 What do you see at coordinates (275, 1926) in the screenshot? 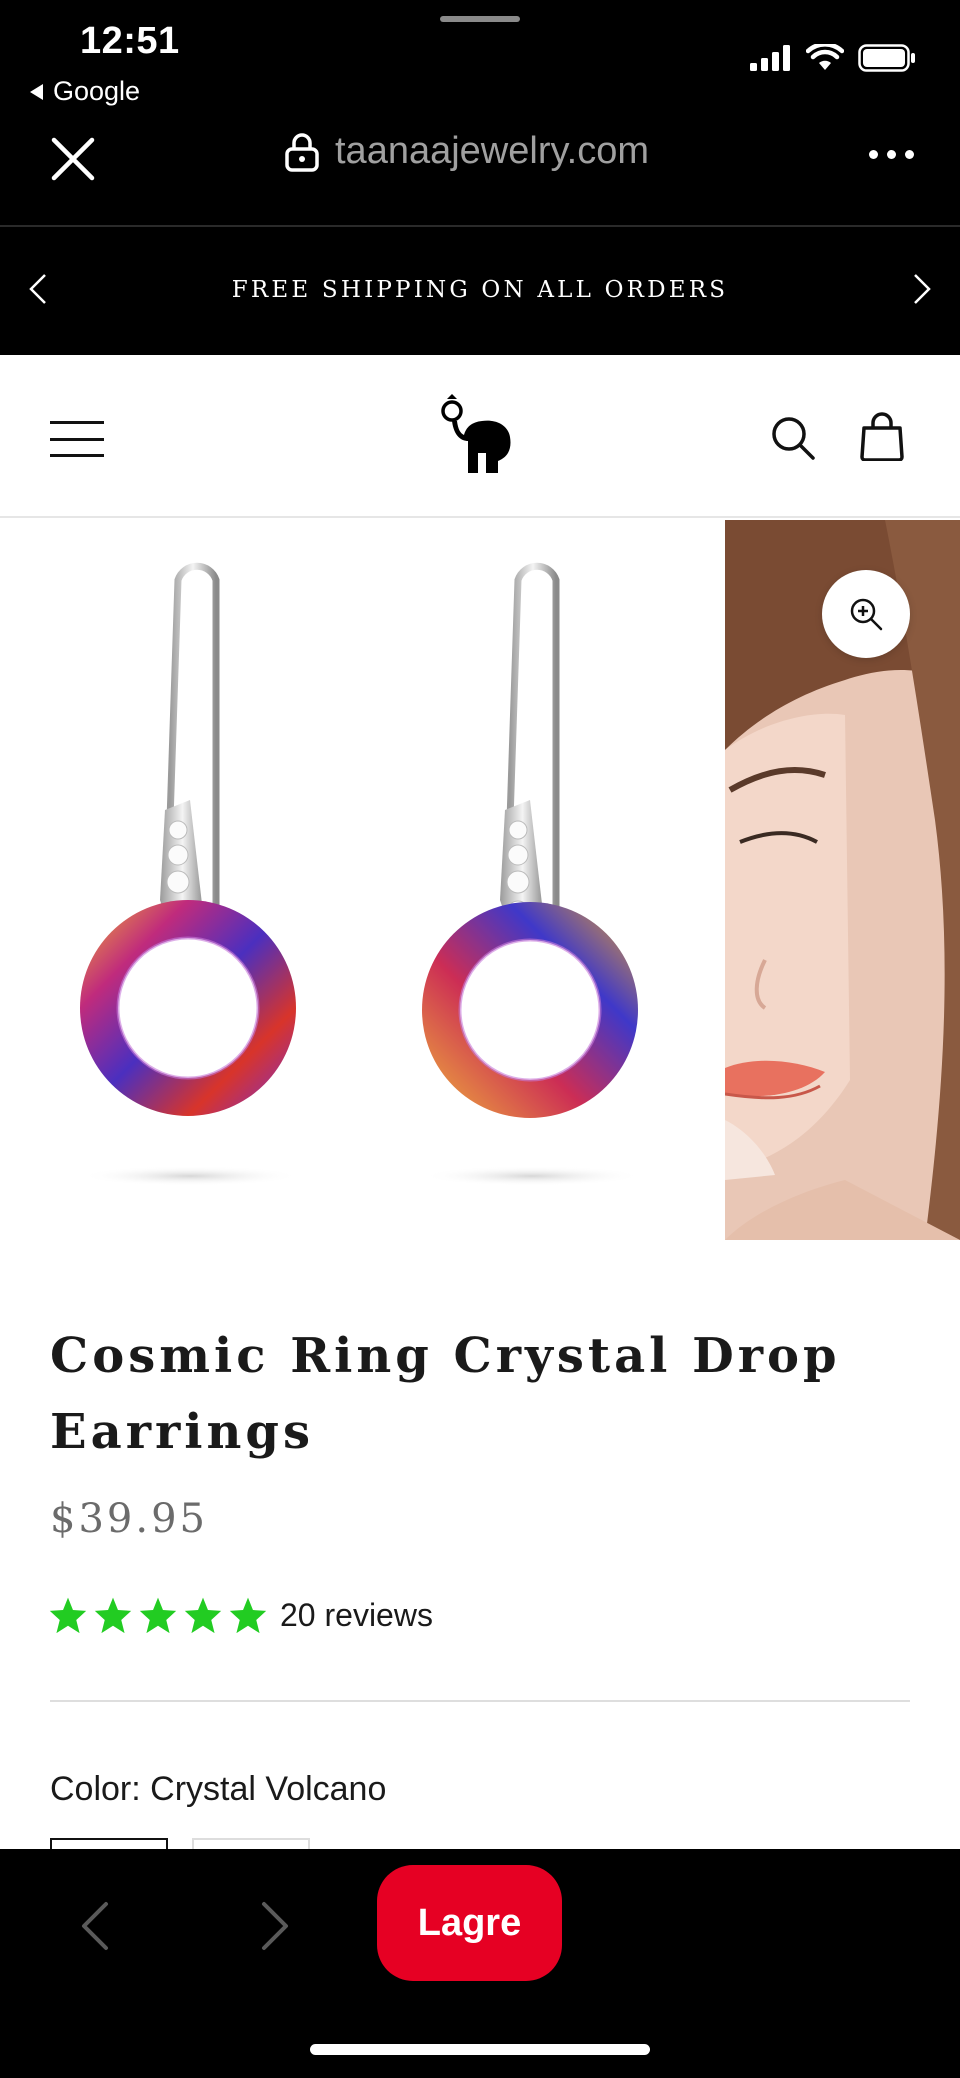
I see `forward-arrow-icon` at bounding box center [275, 1926].